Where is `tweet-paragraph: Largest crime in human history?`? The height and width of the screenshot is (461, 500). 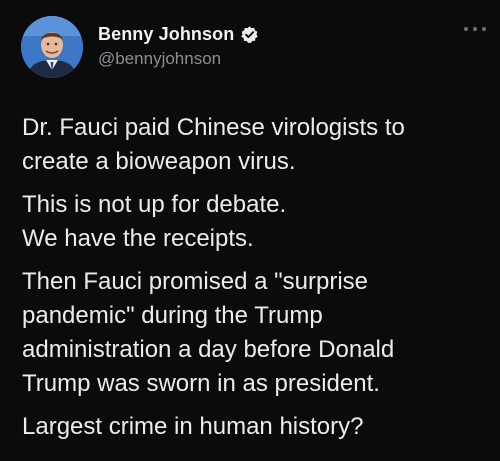 tweet-paragraph: Largest crime in human history? is located at coordinates (257, 427).